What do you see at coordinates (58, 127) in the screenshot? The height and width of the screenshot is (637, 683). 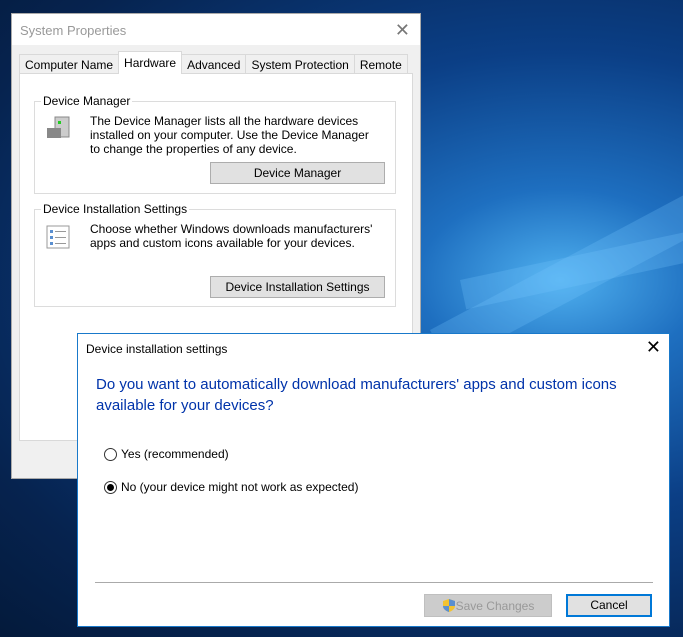 I see `device-manager-icon` at bounding box center [58, 127].